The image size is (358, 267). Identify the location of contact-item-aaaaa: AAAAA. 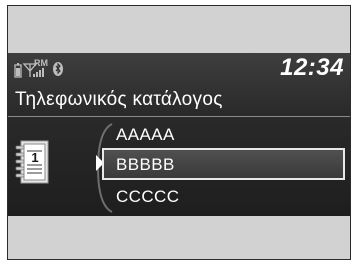
(145, 135).